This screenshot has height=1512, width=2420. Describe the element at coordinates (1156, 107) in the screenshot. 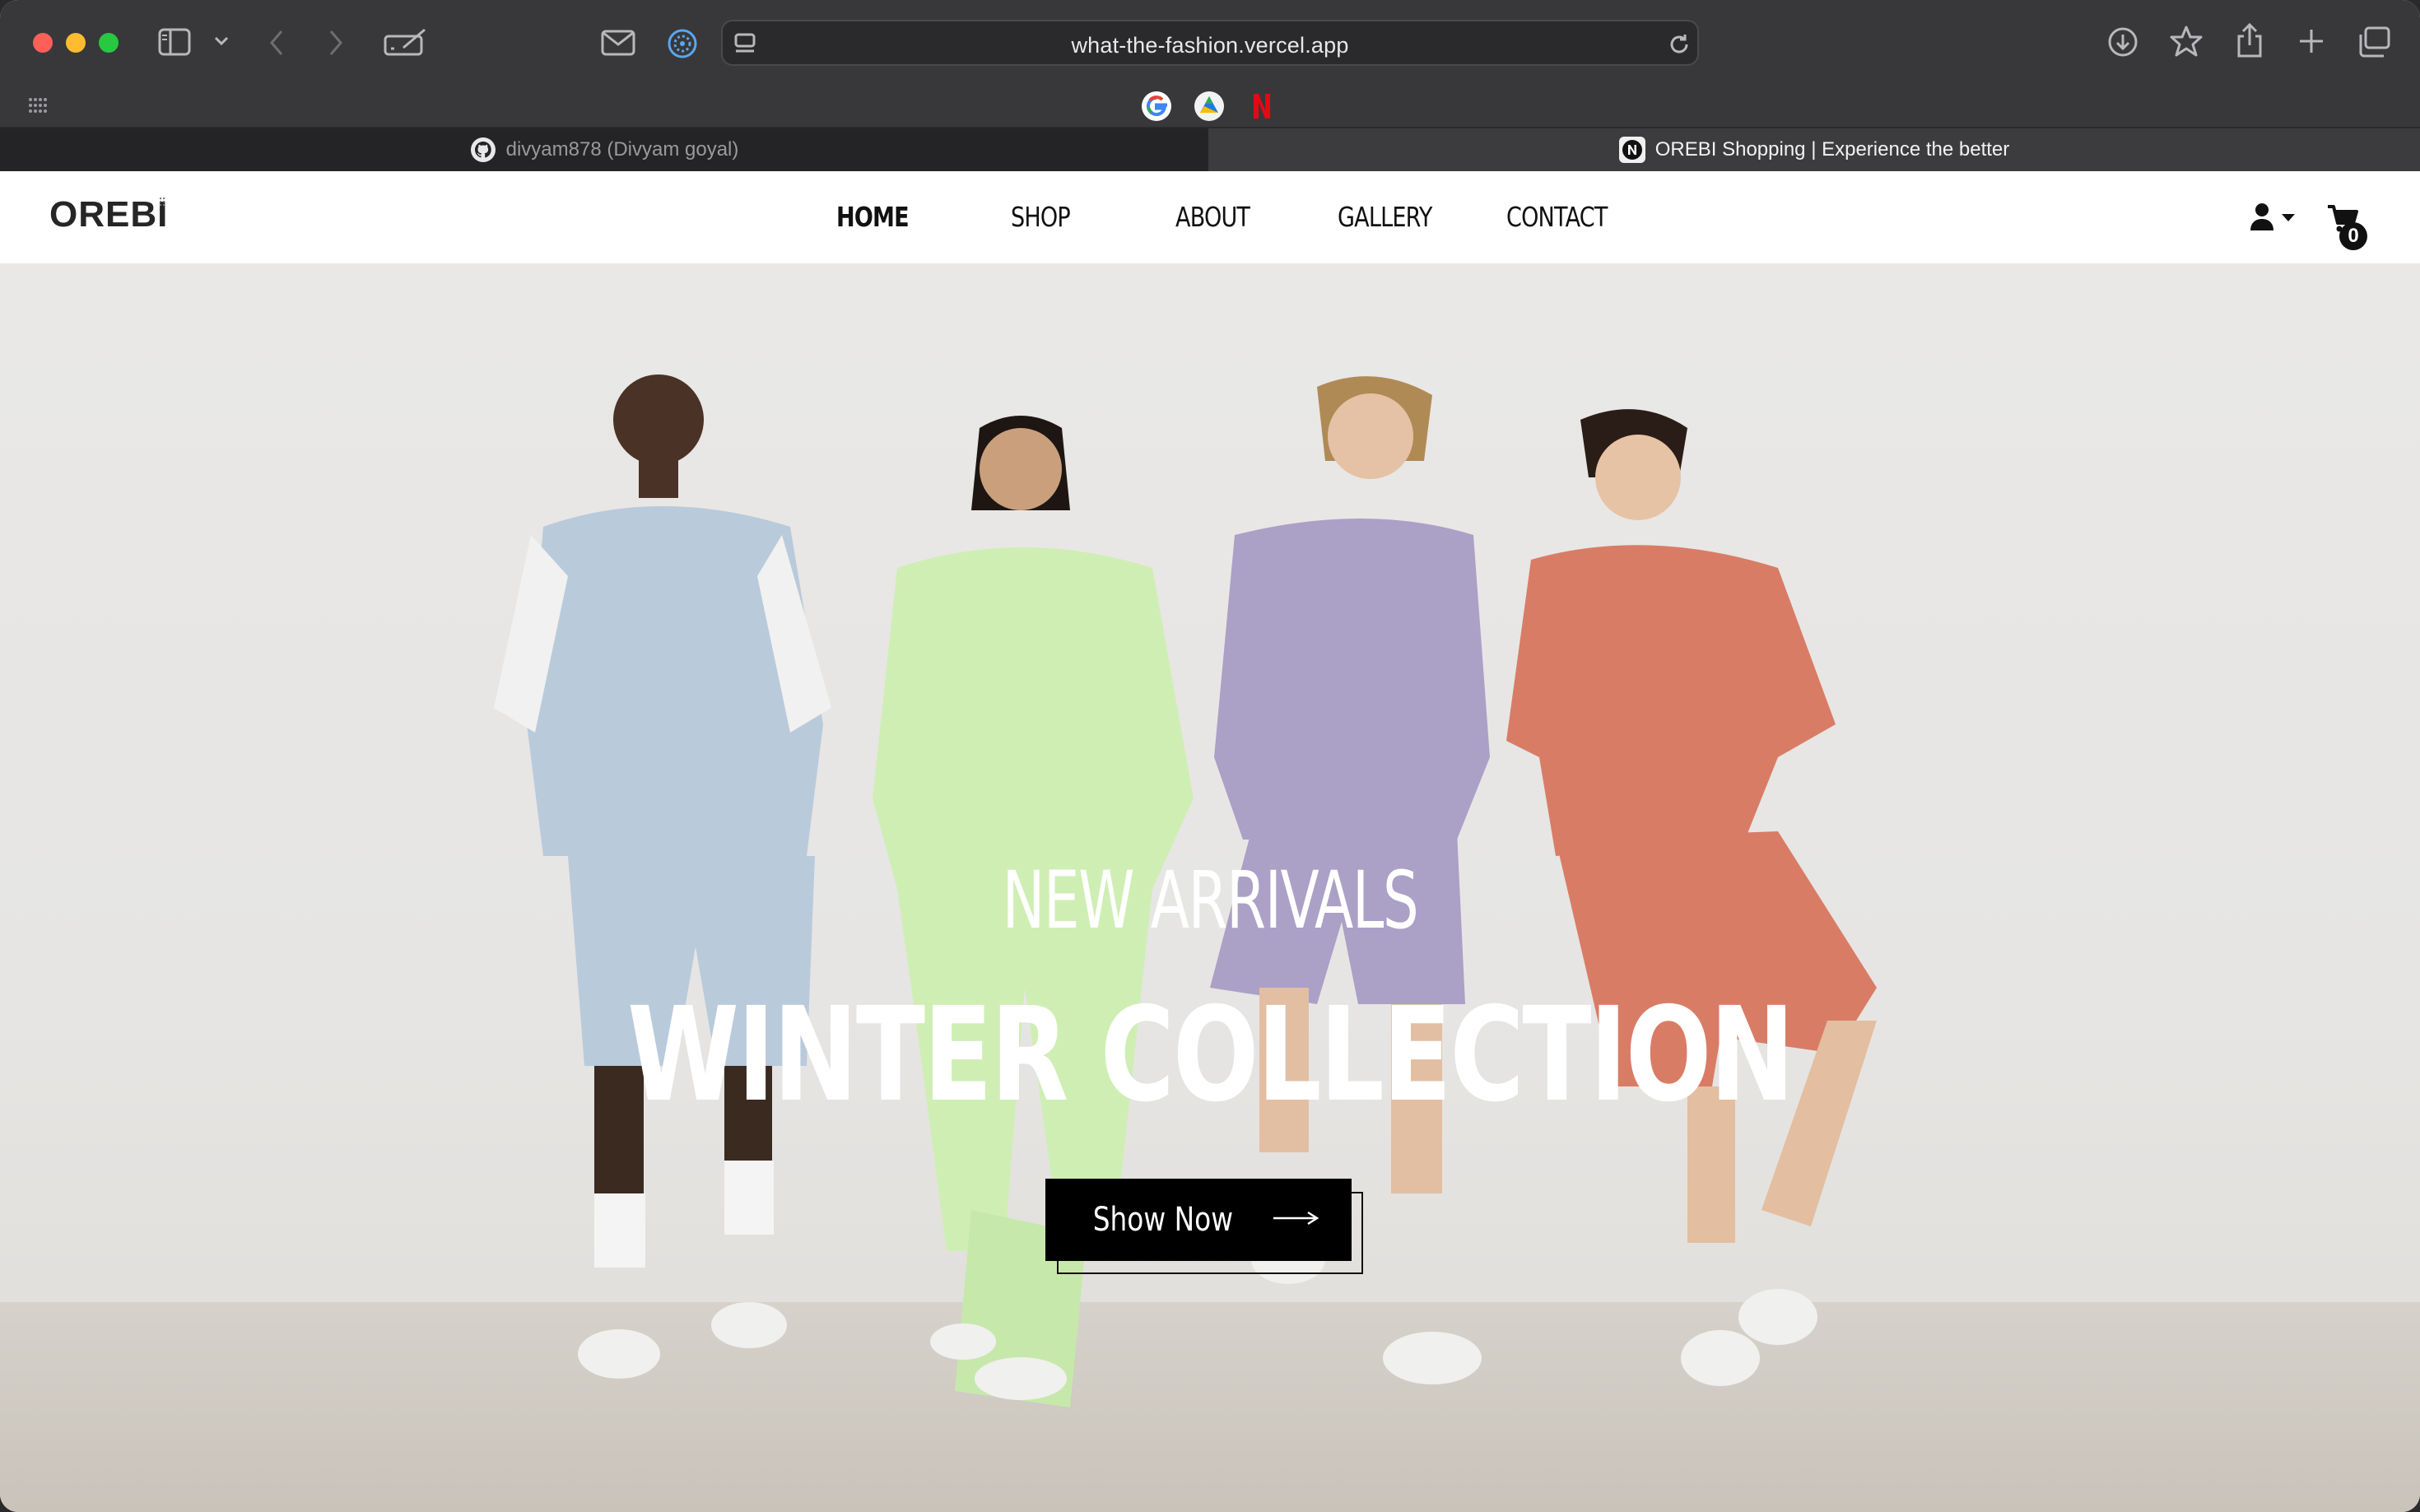

I see `google-favicon` at that location.